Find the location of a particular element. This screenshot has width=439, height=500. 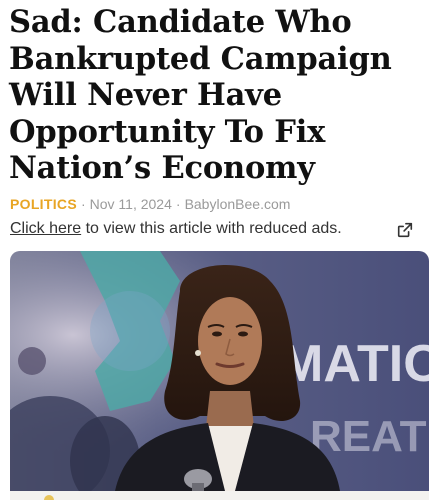

click-here-link: Click here is located at coordinates (45, 228).